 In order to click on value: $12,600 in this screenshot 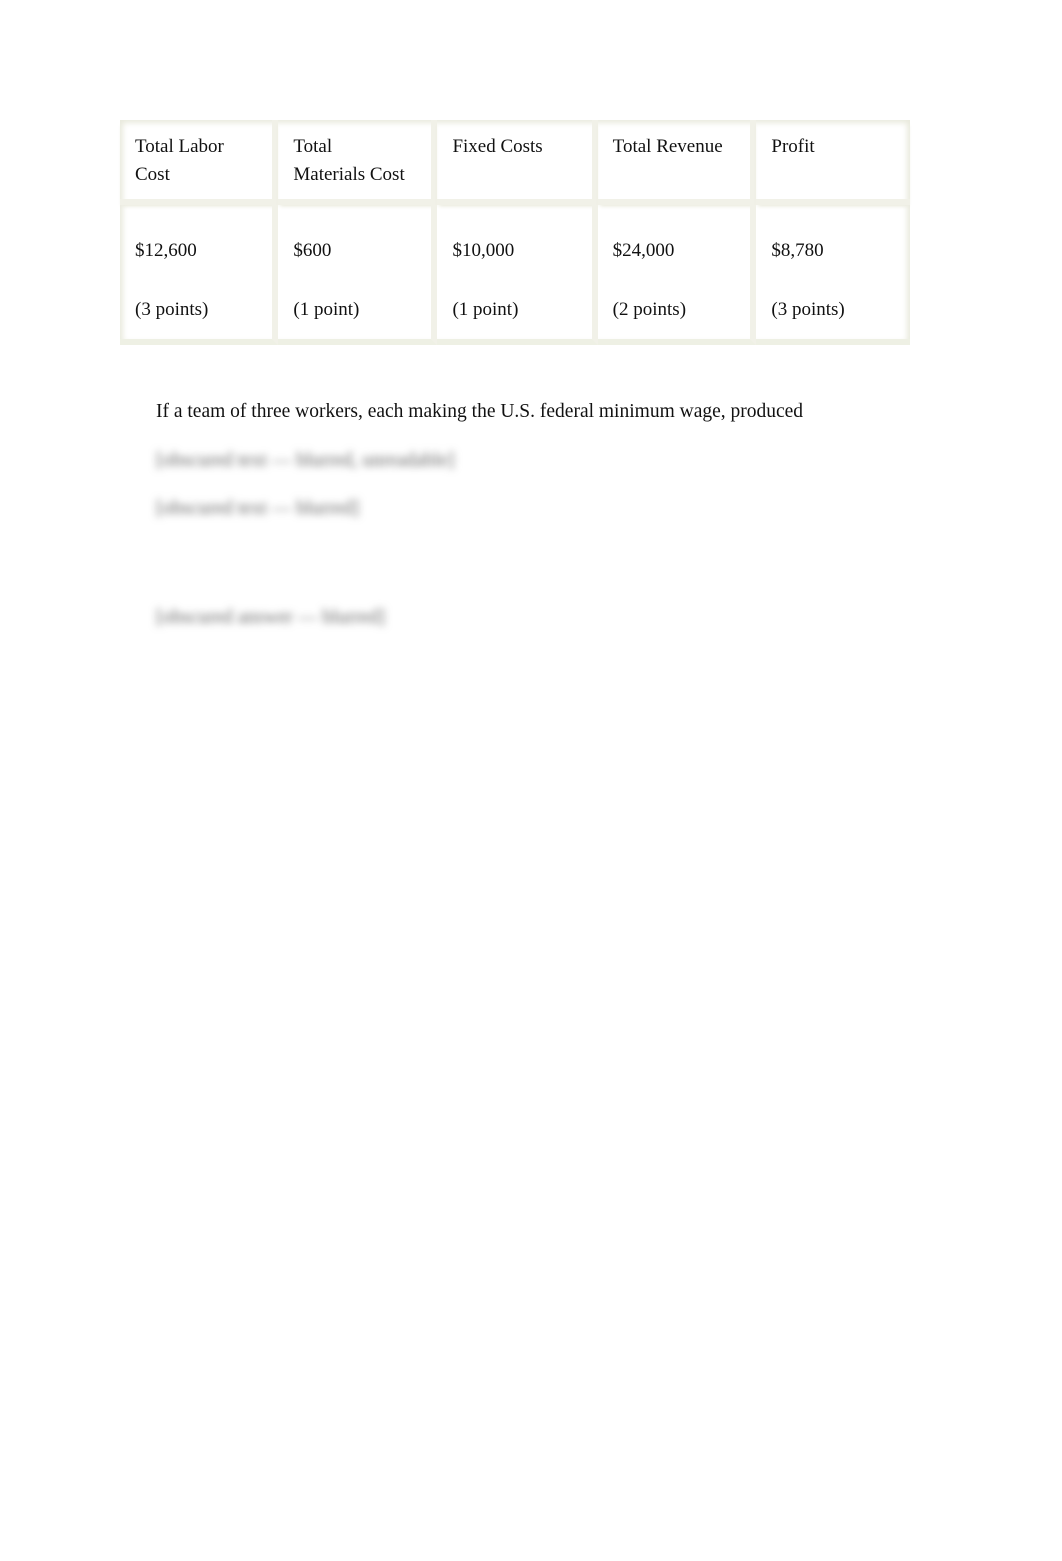, I will do `click(166, 250)`.